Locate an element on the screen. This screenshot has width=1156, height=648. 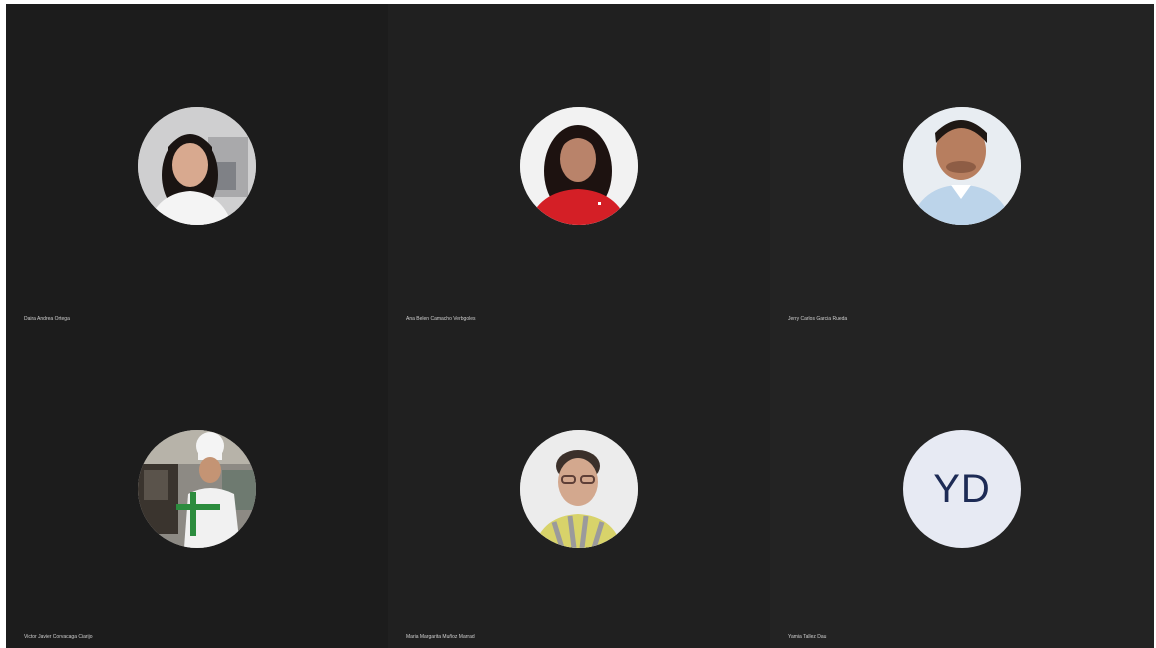
chef-portrait-icon is located at coordinates (197, 489).